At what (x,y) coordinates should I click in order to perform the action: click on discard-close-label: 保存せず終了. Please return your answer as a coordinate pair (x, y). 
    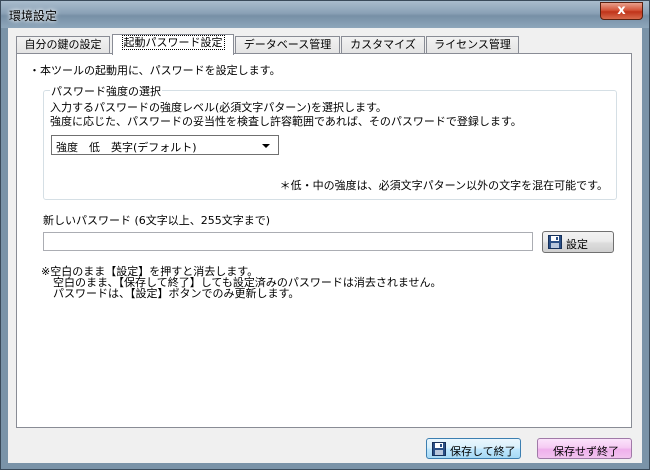
    Looking at the image, I should click on (586, 451).